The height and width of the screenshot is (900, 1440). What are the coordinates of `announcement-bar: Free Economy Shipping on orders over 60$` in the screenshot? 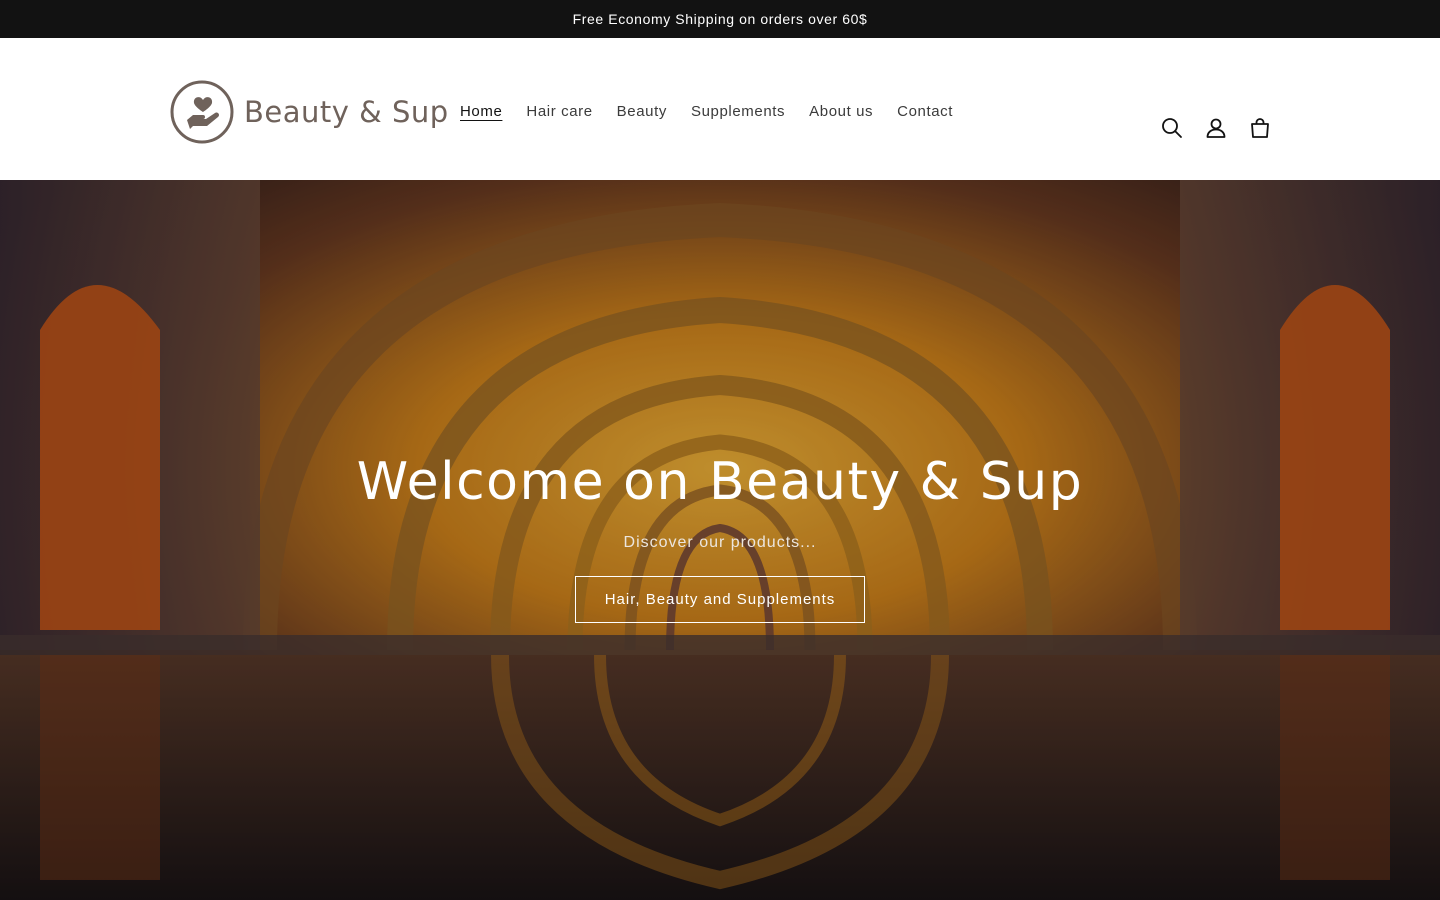 It's located at (720, 19).